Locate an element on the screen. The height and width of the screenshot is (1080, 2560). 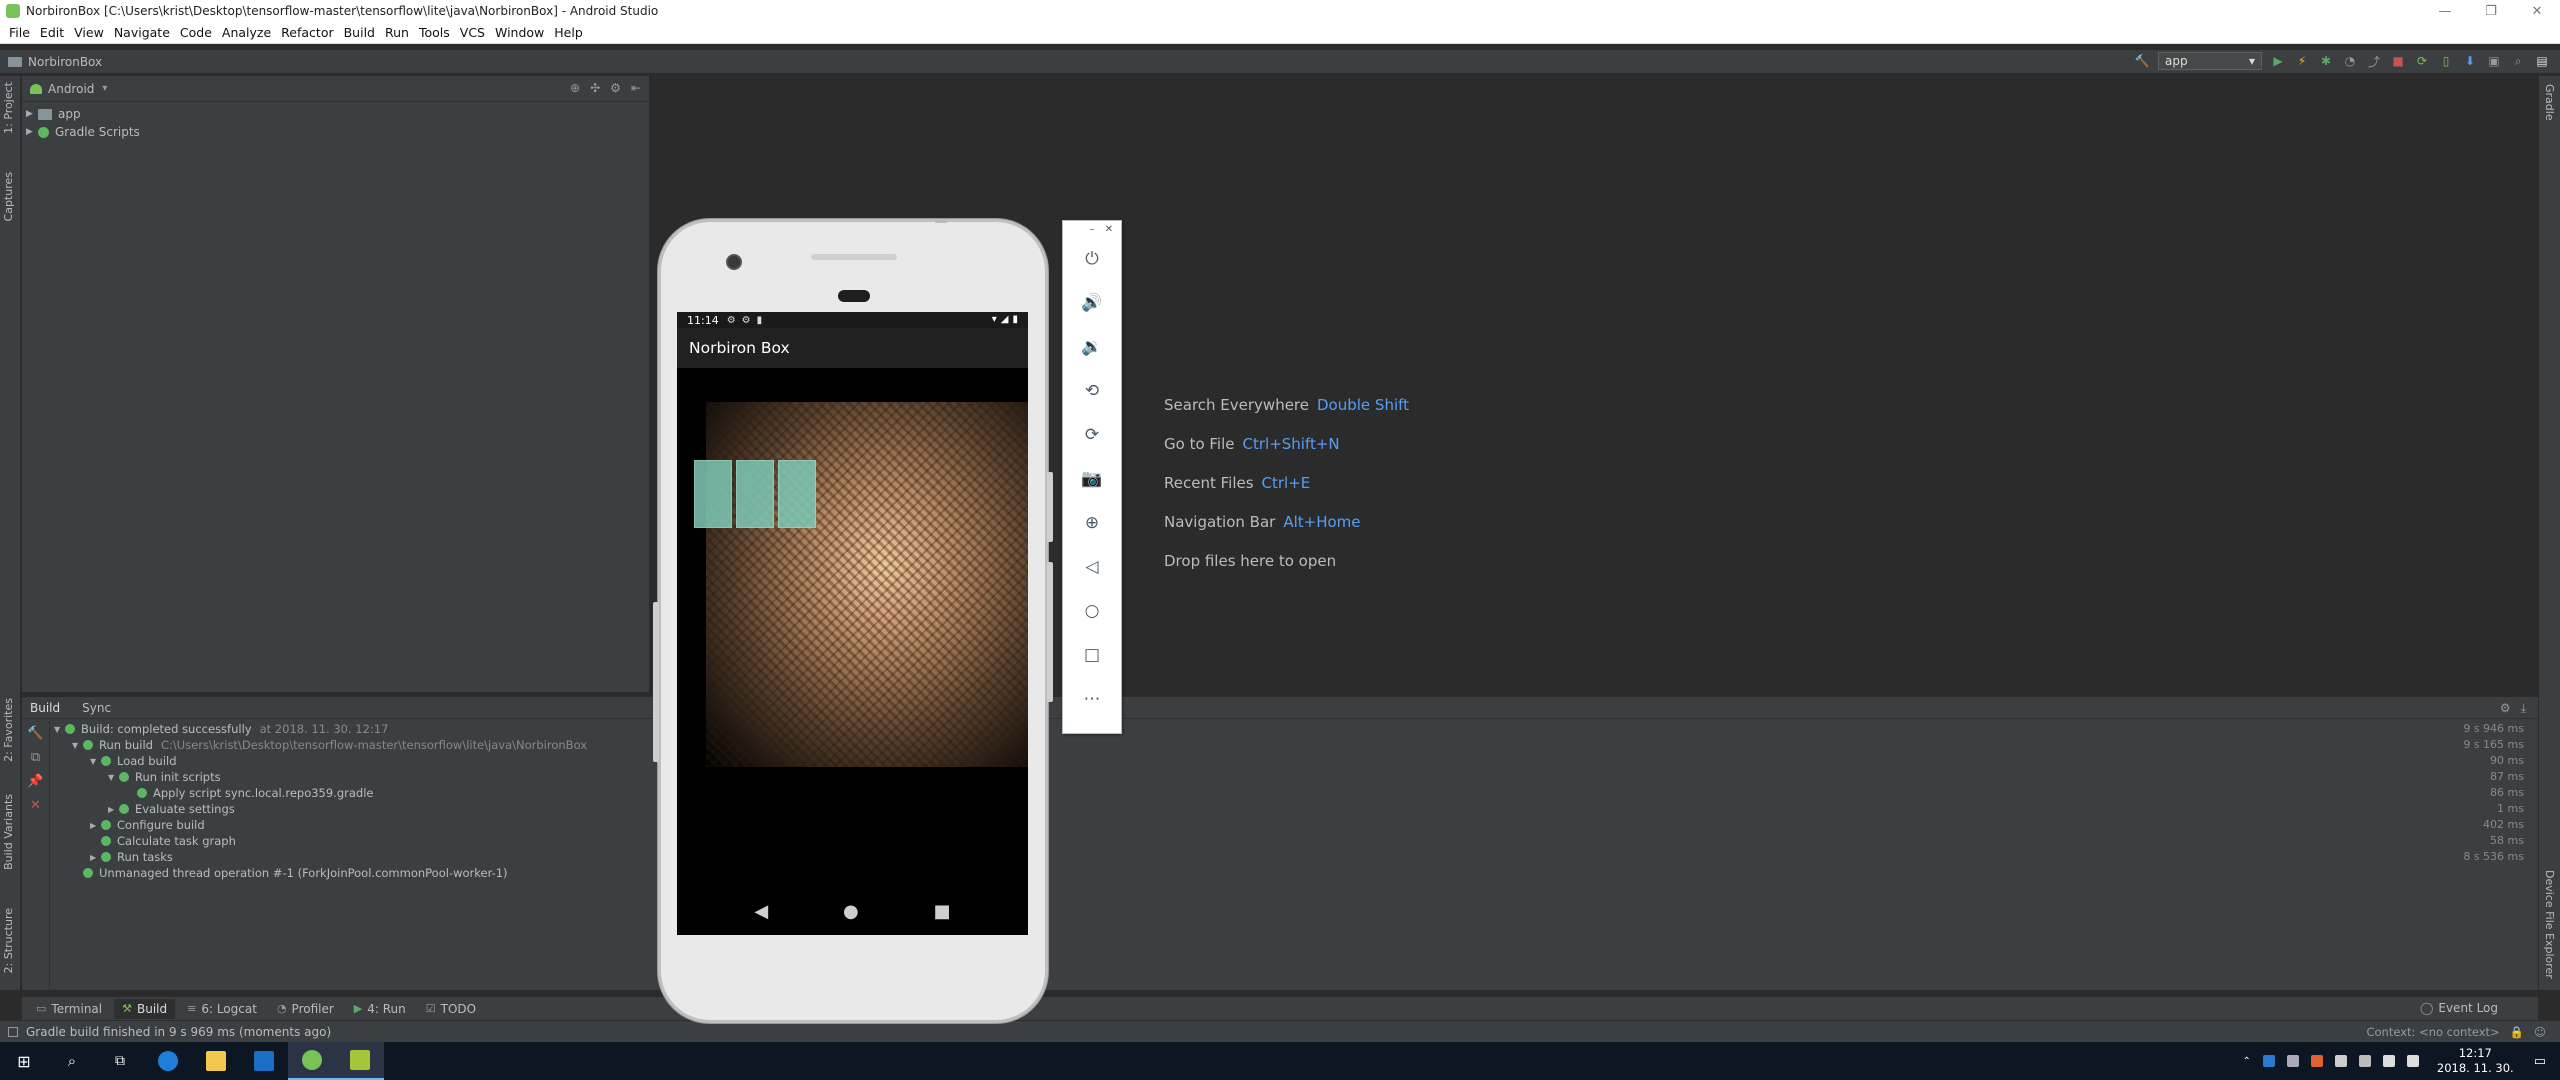
profile-icon: ◔ is located at coordinates (2350, 61).